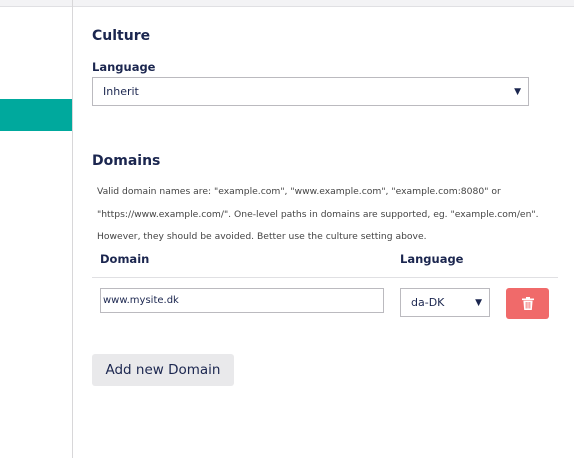  What do you see at coordinates (428, 302) in the screenshot?
I see `domain-language-value: da-DK` at bounding box center [428, 302].